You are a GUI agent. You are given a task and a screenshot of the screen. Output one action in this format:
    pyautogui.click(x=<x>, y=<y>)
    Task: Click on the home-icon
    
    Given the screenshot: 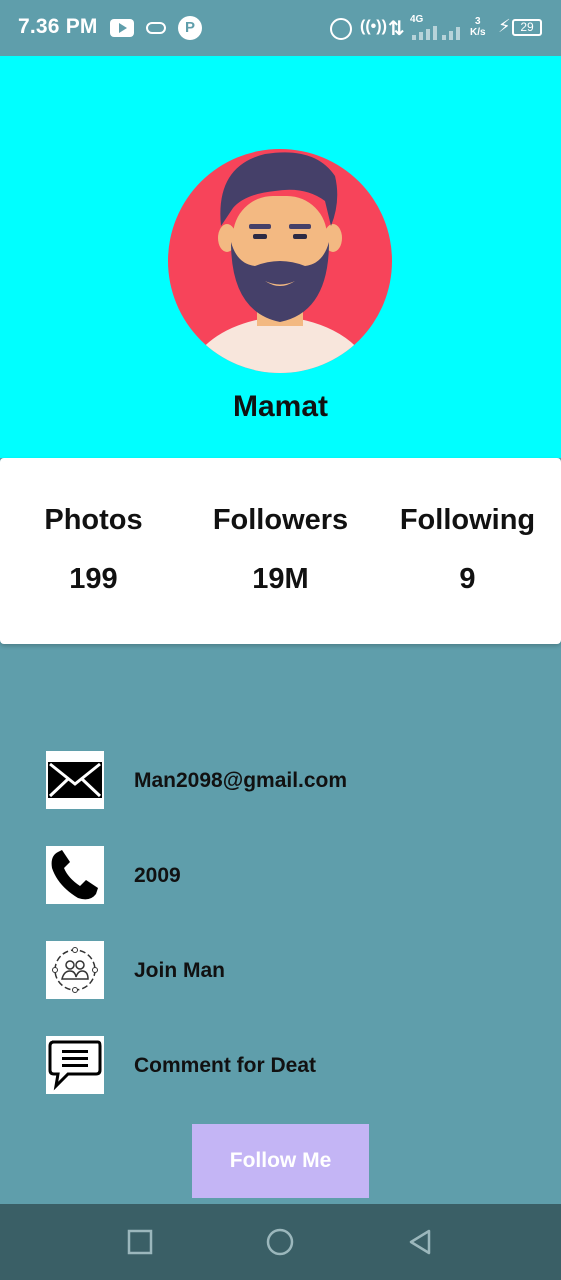 What is the action you would take?
    pyautogui.click(x=280, y=1242)
    